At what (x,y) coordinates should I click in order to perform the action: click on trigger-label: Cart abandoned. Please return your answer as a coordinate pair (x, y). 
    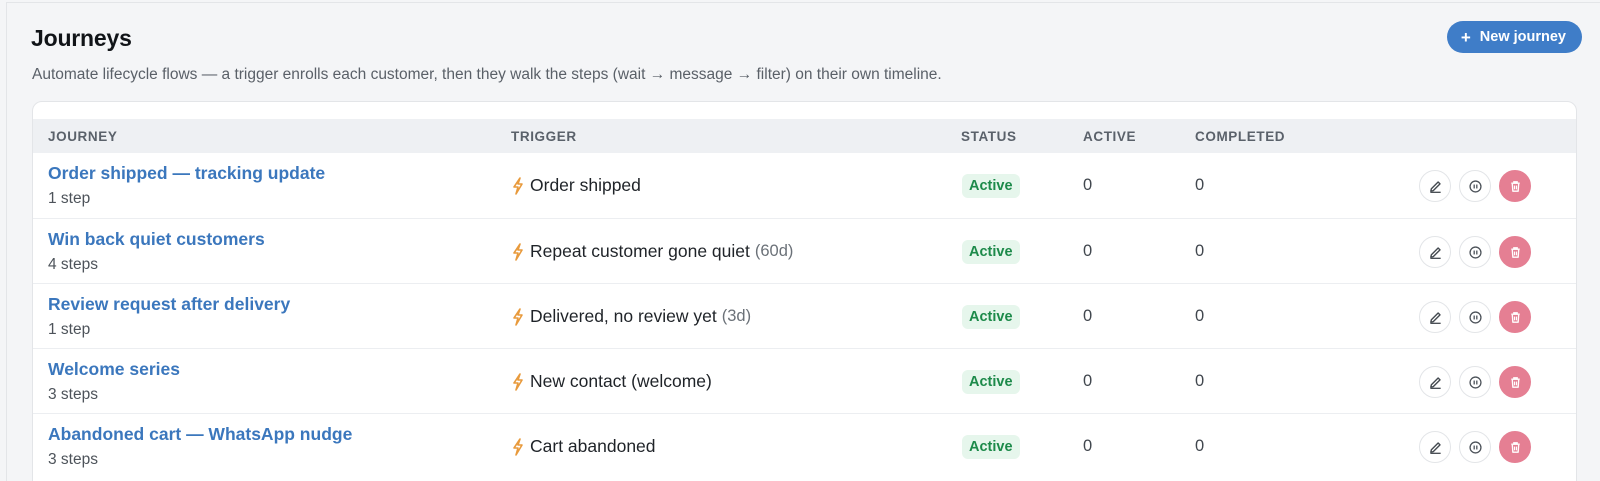
    Looking at the image, I should click on (593, 446).